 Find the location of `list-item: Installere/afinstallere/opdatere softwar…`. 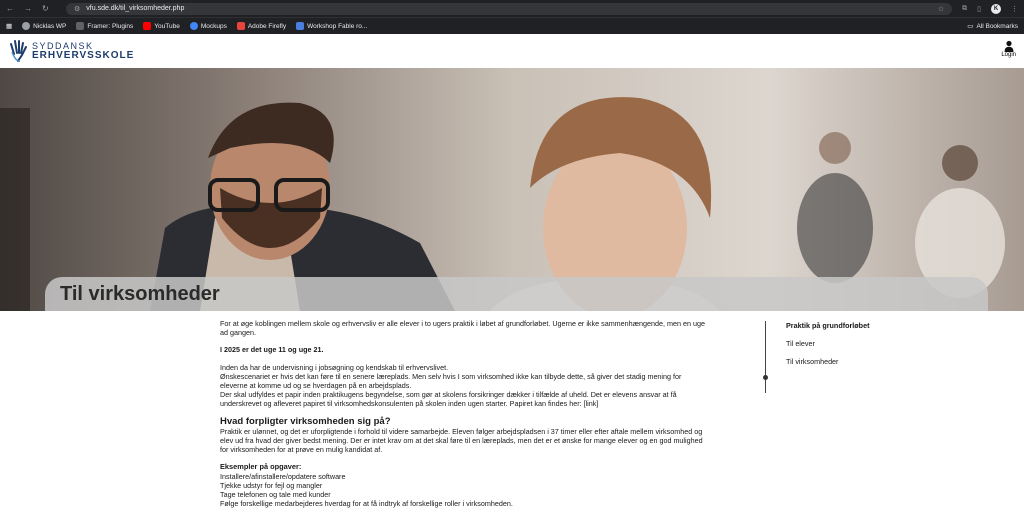

list-item: Installere/afinstallere/opdatere softwar… is located at coordinates (283, 476).